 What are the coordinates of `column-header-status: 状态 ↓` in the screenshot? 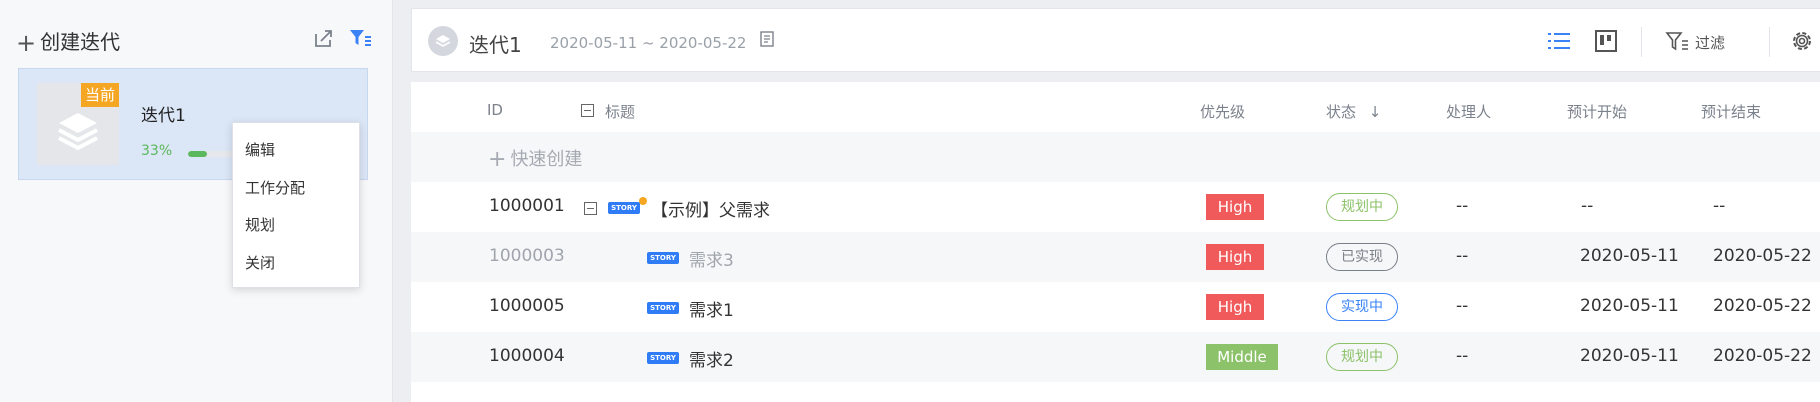 It's located at (1353, 111).